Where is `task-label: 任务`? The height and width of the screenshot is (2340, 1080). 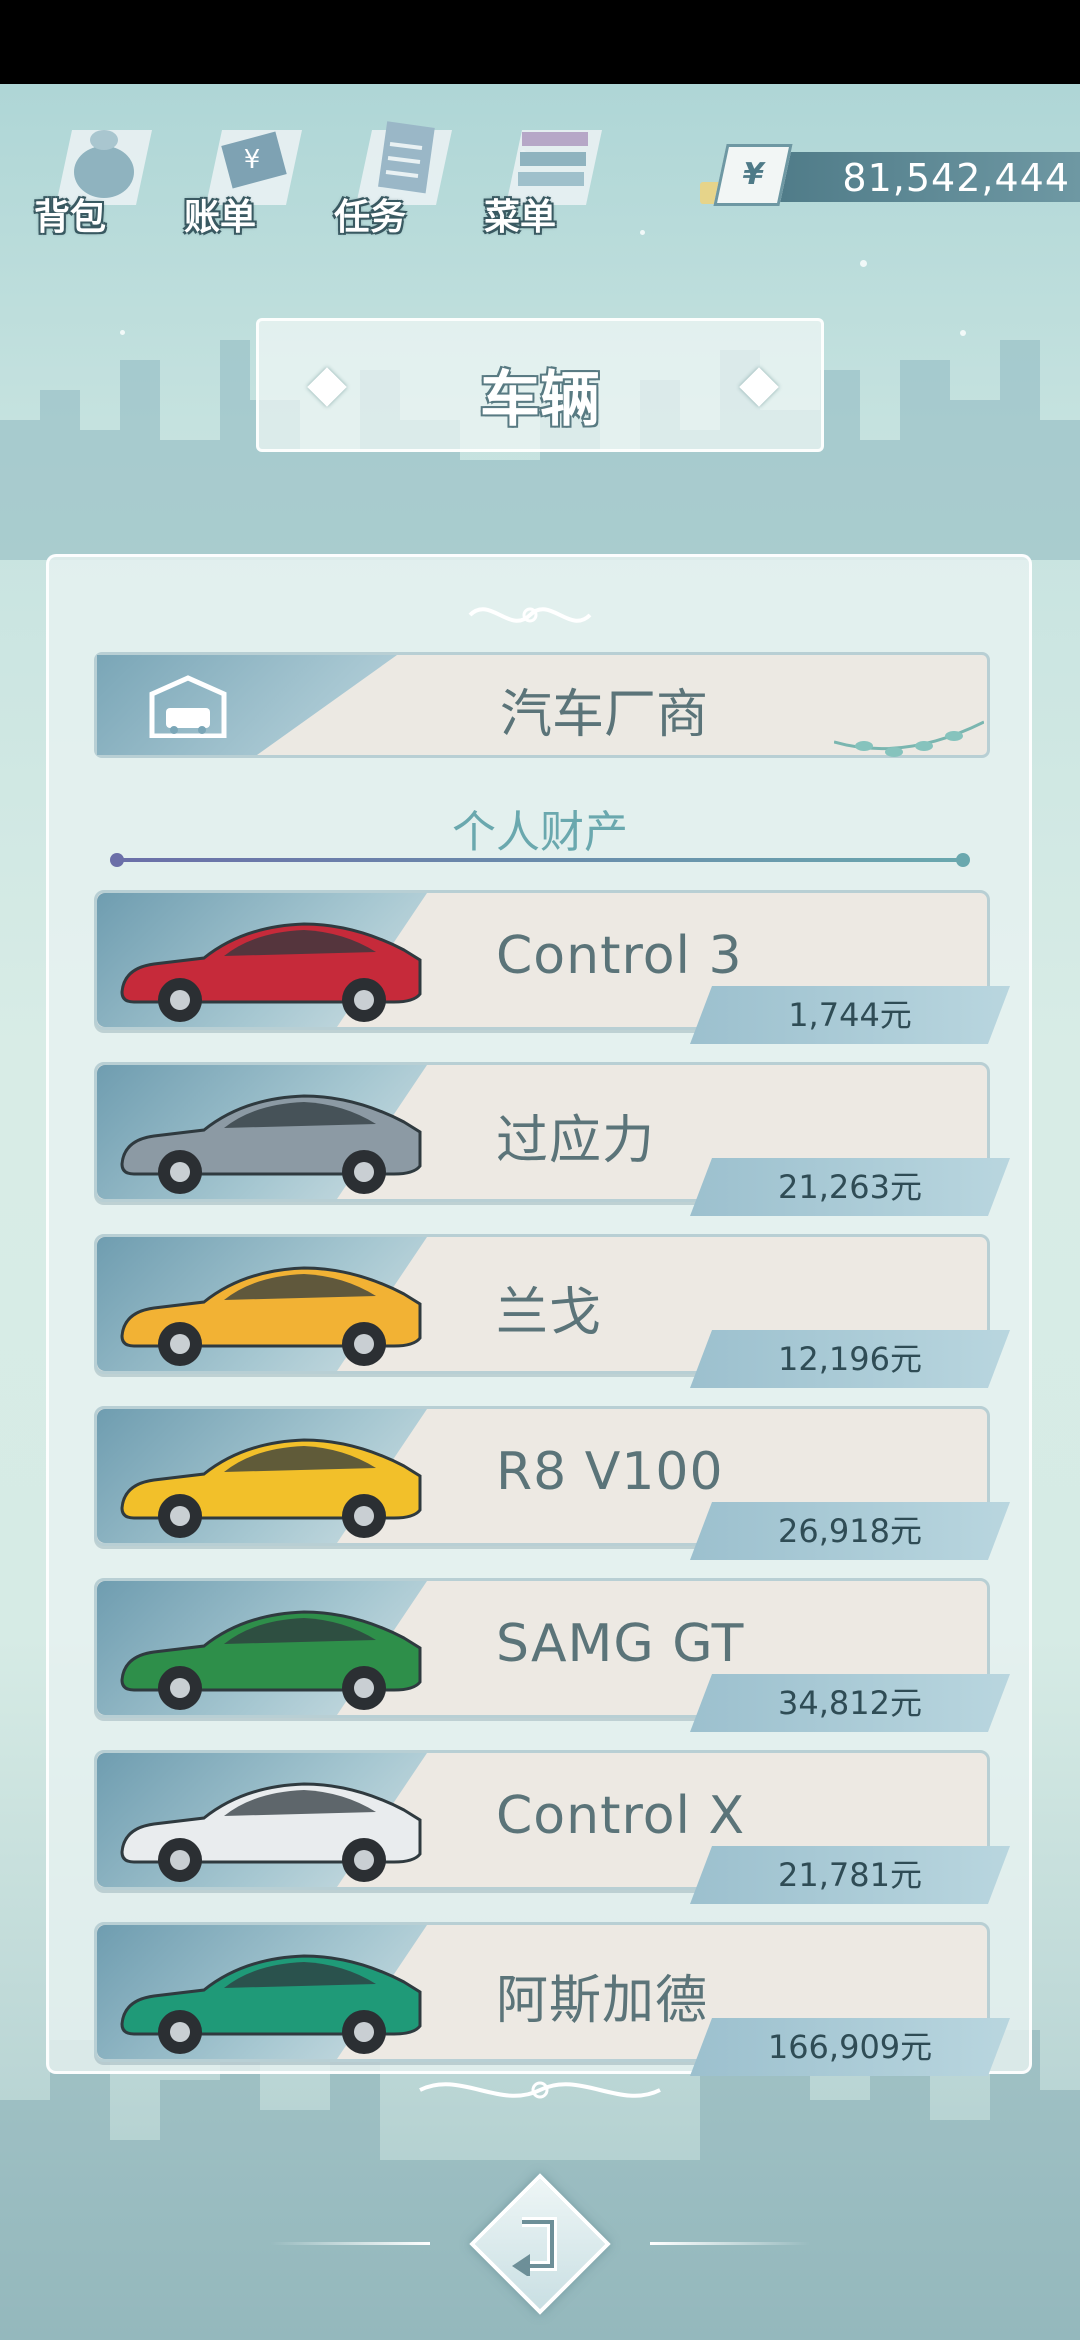
task-label: 任务 is located at coordinates (370, 217).